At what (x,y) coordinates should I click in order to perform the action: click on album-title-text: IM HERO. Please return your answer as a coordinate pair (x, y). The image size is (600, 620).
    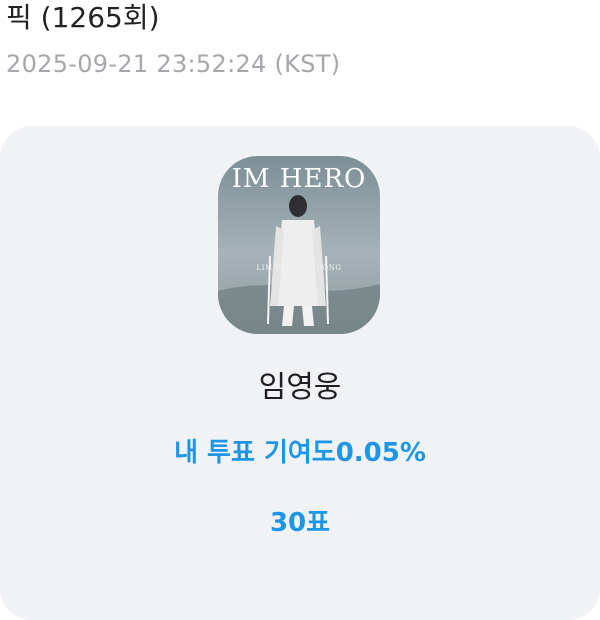
    Looking at the image, I should click on (299, 179).